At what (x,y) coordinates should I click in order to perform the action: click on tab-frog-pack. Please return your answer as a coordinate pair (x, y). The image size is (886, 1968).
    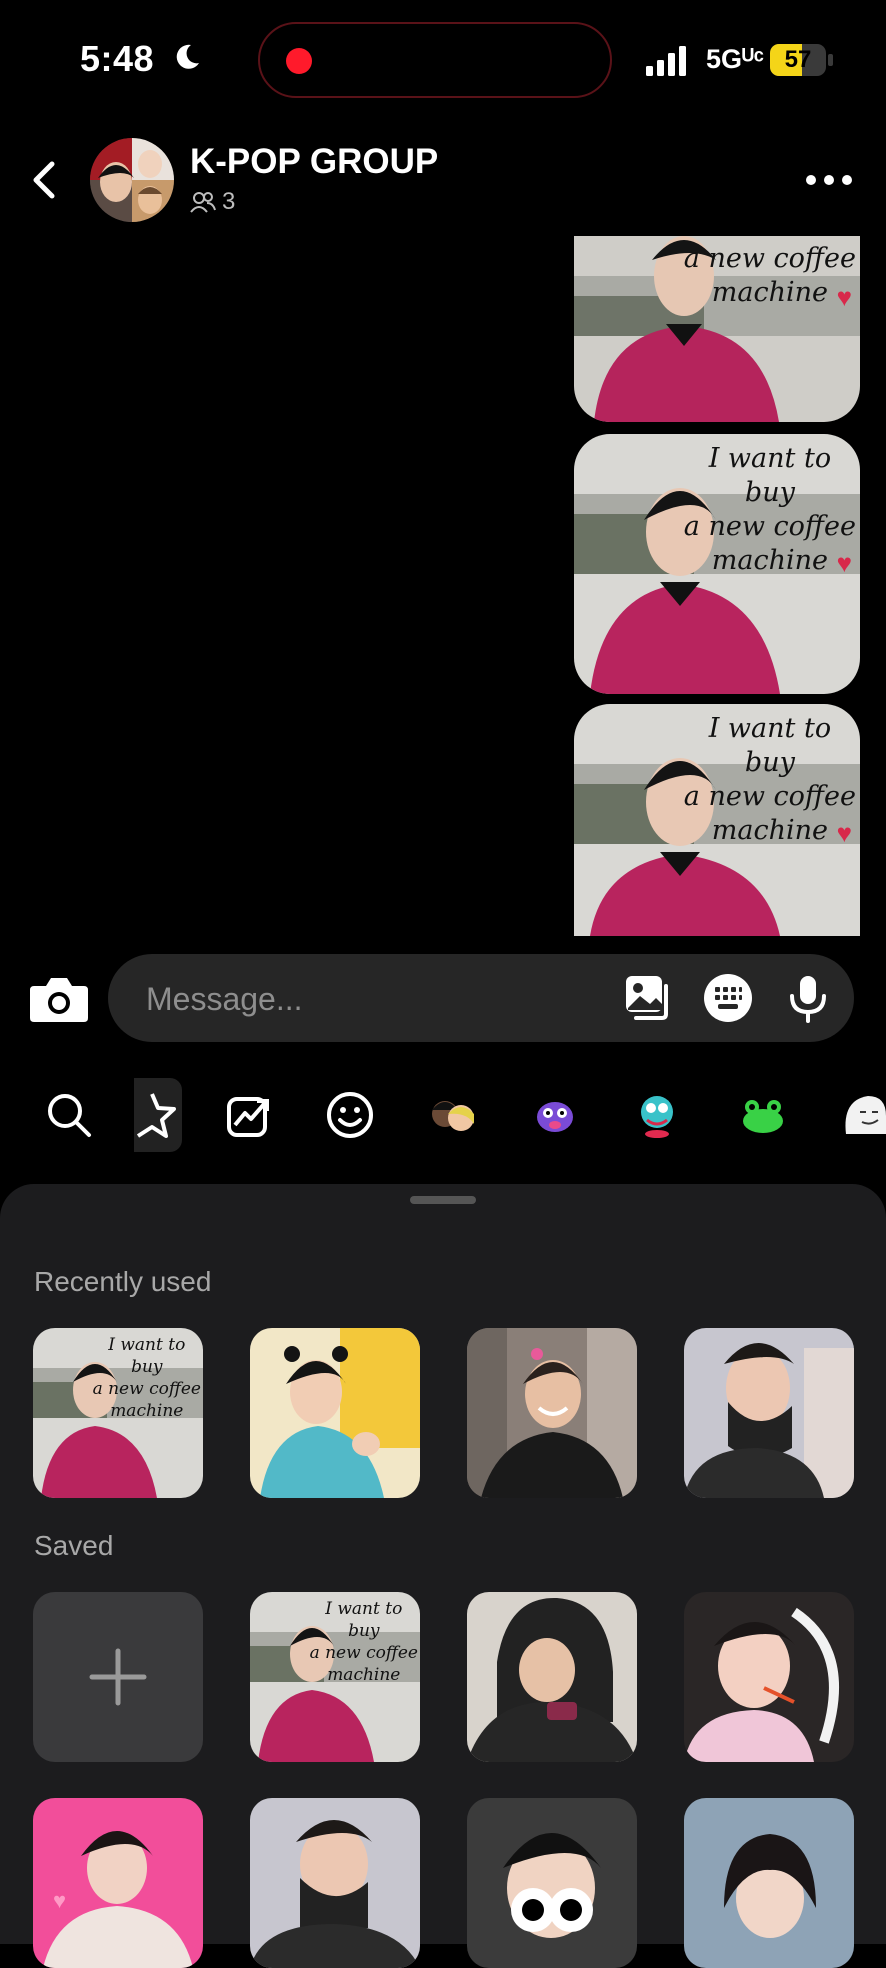
    Looking at the image, I should click on (763, 1115).